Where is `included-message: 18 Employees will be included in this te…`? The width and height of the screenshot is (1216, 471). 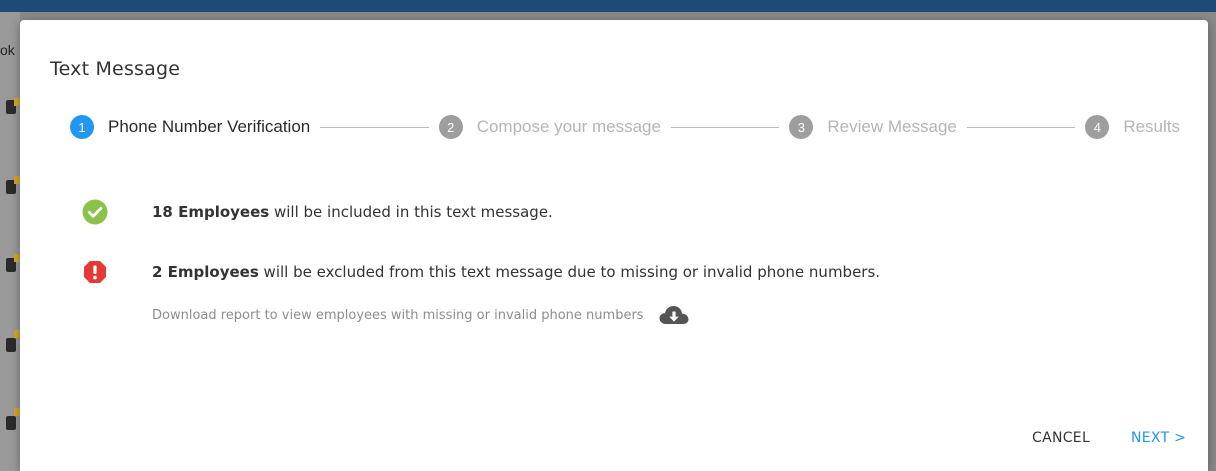 included-message: 18 Employees will be included in this te… is located at coordinates (352, 212).